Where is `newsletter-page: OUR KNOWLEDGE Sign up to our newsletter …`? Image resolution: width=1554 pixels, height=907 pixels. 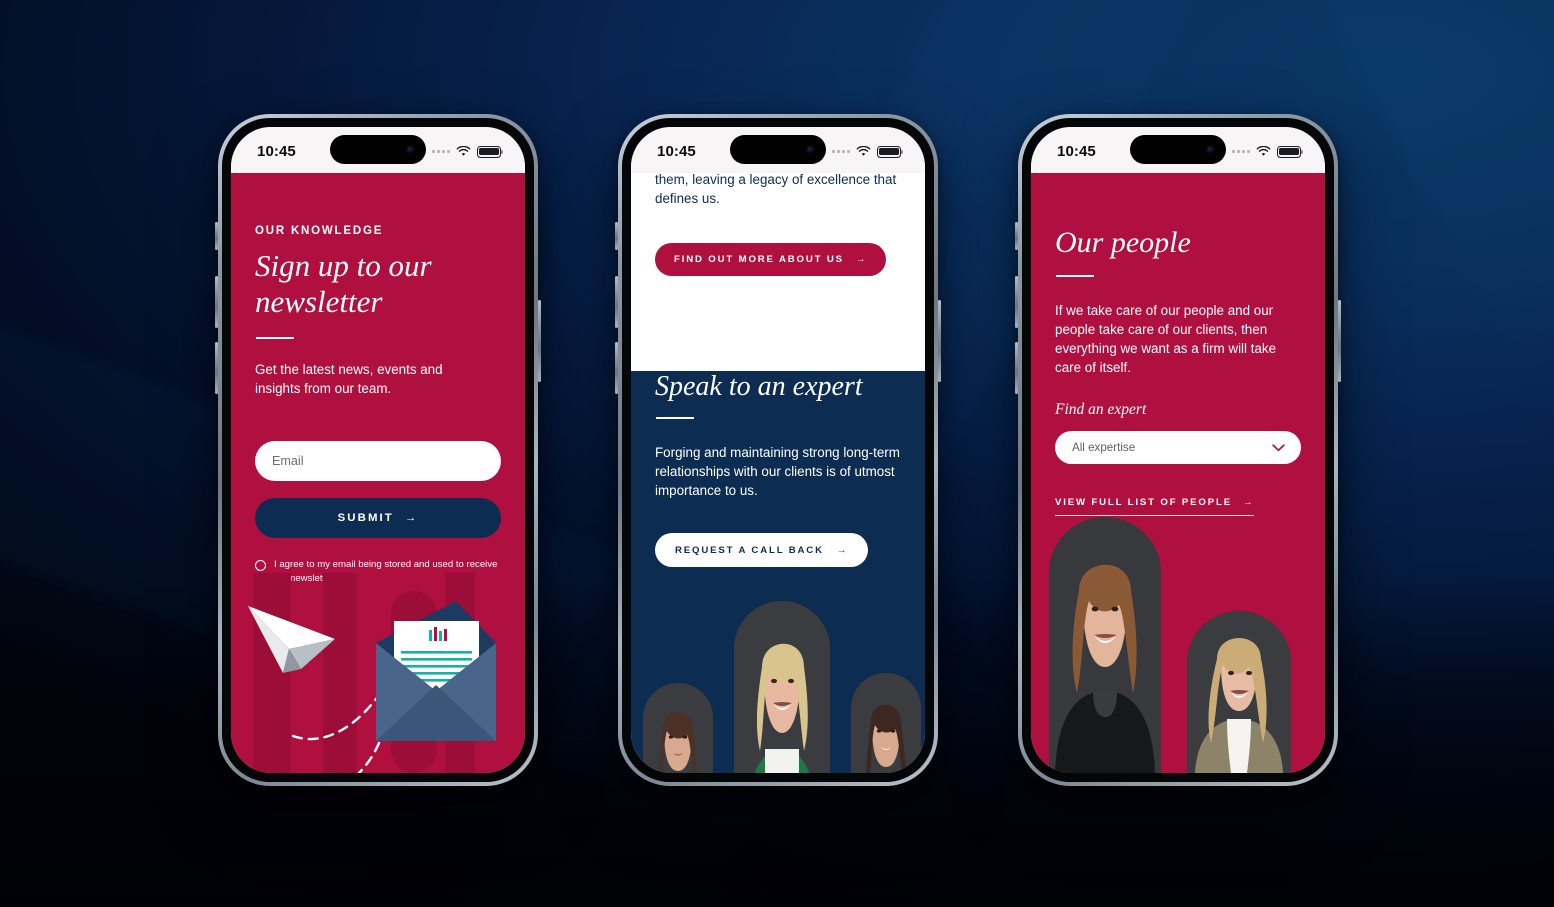 newsletter-page: OUR KNOWLEDGE Sign up to our newsletter … is located at coordinates (378, 473).